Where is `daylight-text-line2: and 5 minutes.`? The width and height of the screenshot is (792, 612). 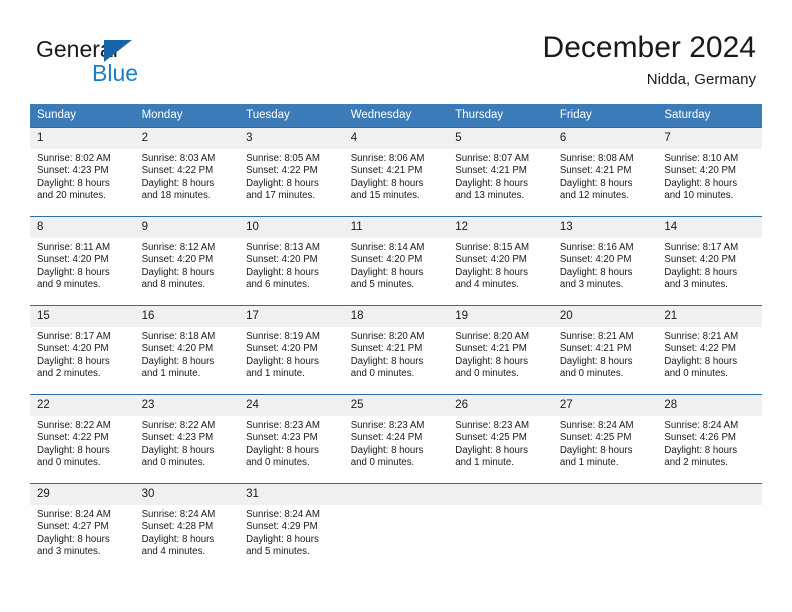 daylight-text-line2: and 5 minutes. is located at coordinates (382, 285).